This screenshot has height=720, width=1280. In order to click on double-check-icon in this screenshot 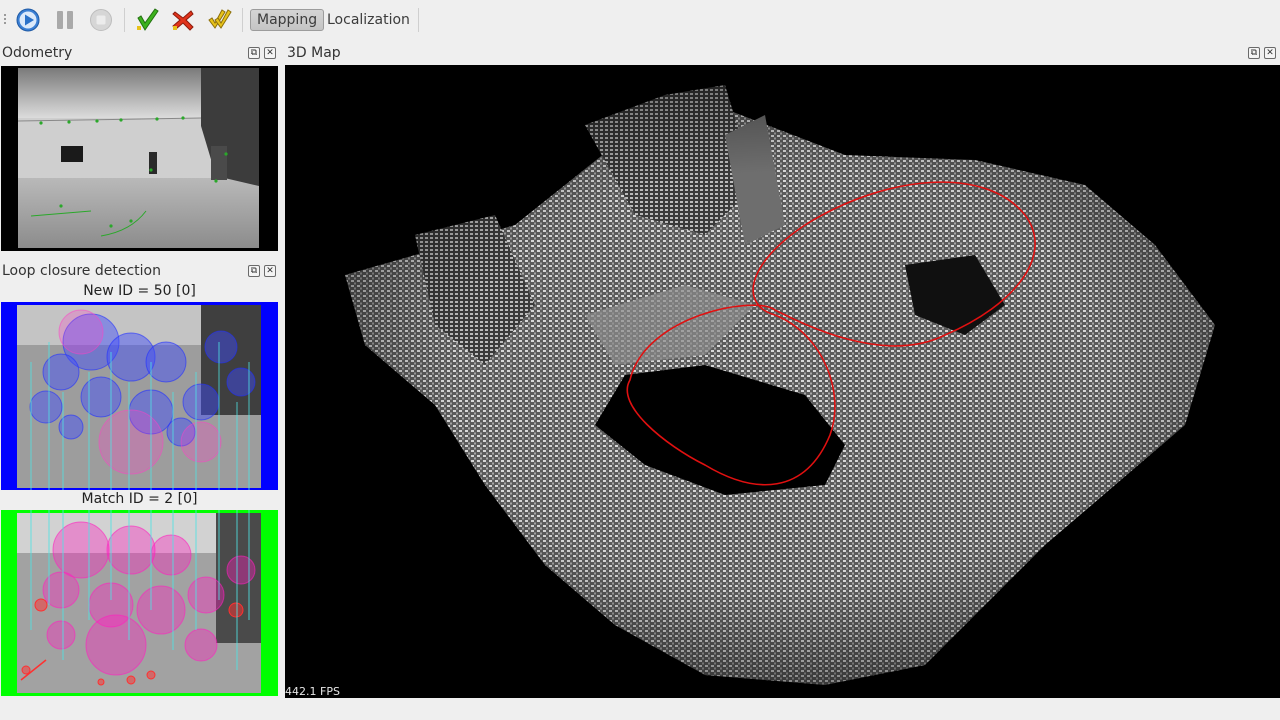, I will do `click(220, 19)`.